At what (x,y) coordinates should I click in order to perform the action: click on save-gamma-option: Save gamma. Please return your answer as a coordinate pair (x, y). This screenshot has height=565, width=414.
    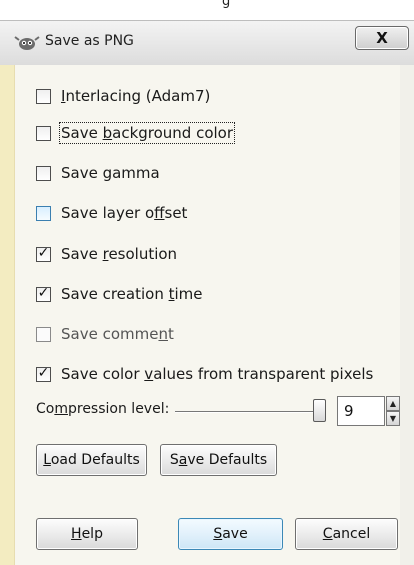
    Looking at the image, I should click on (98, 173).